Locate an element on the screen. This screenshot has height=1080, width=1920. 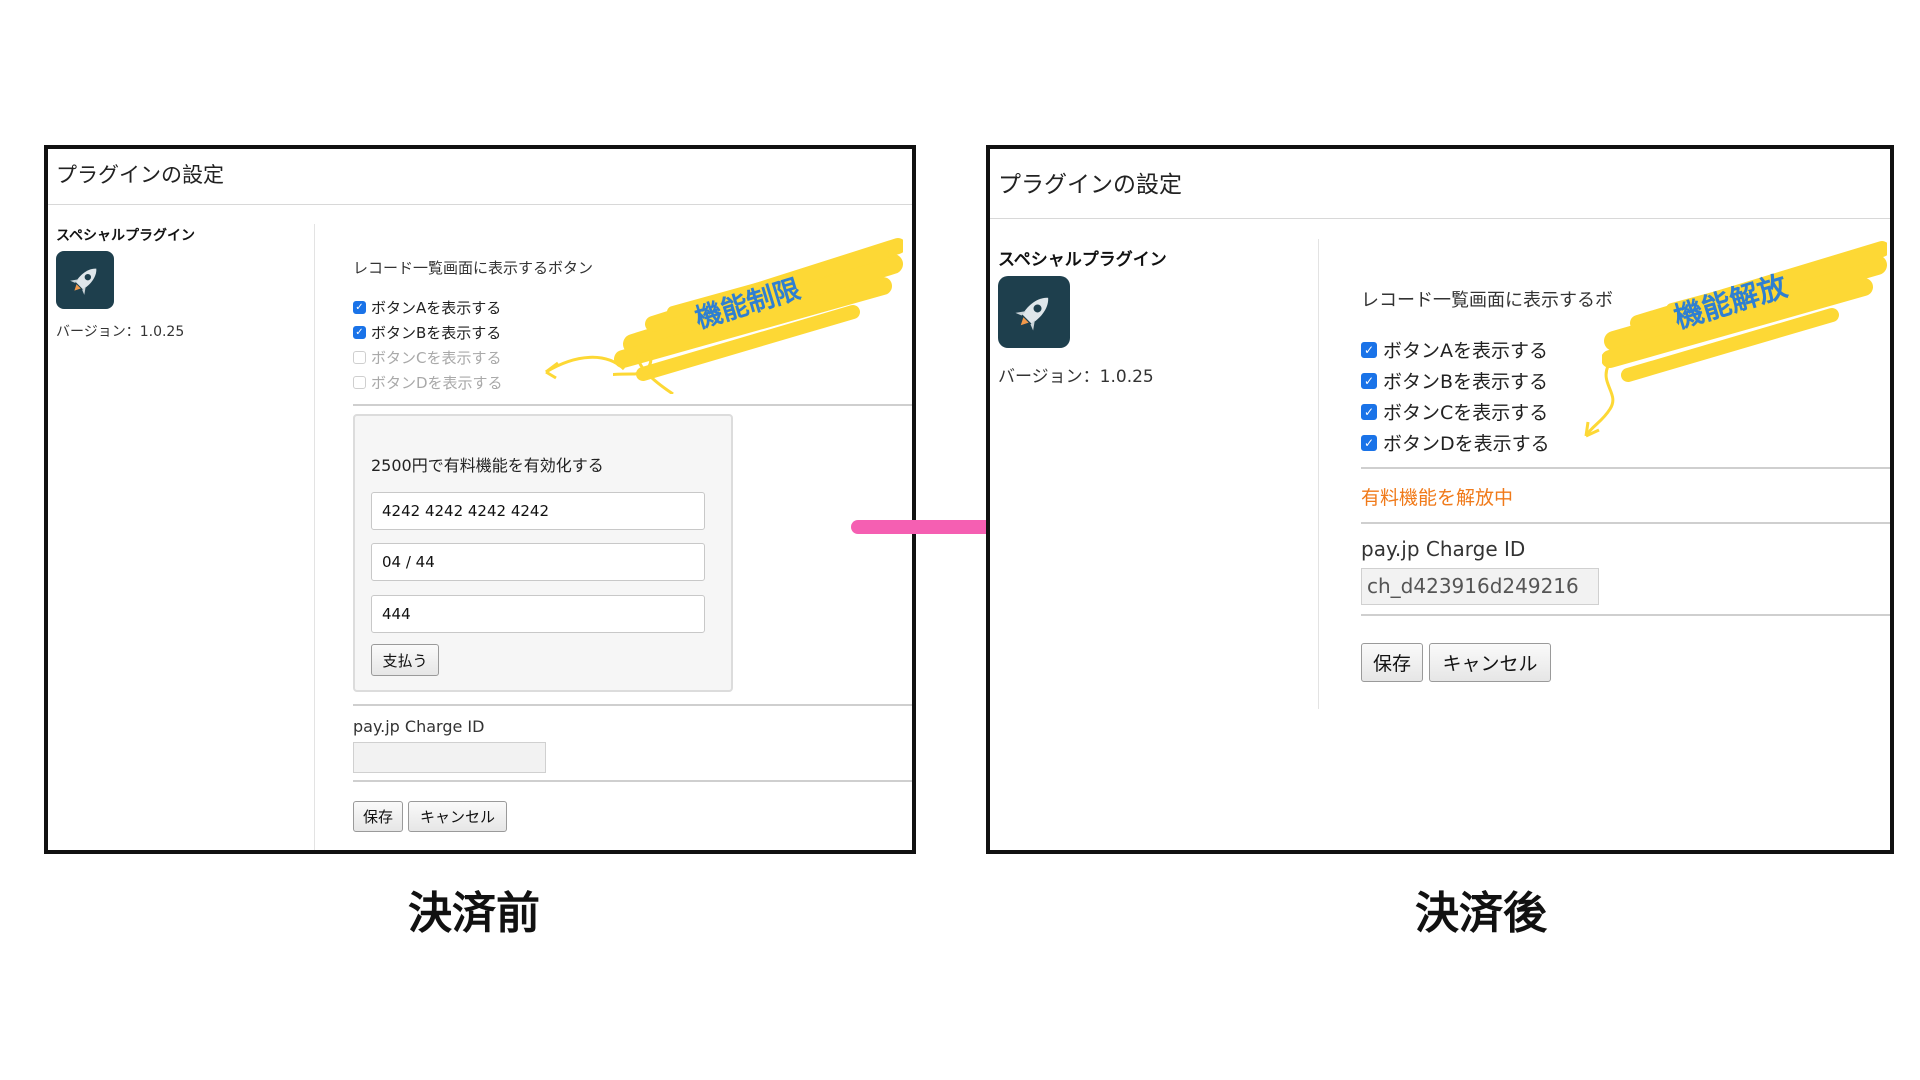
payment-title: 2500円で有料機能を有効化する is located at coordinates (487, 465).